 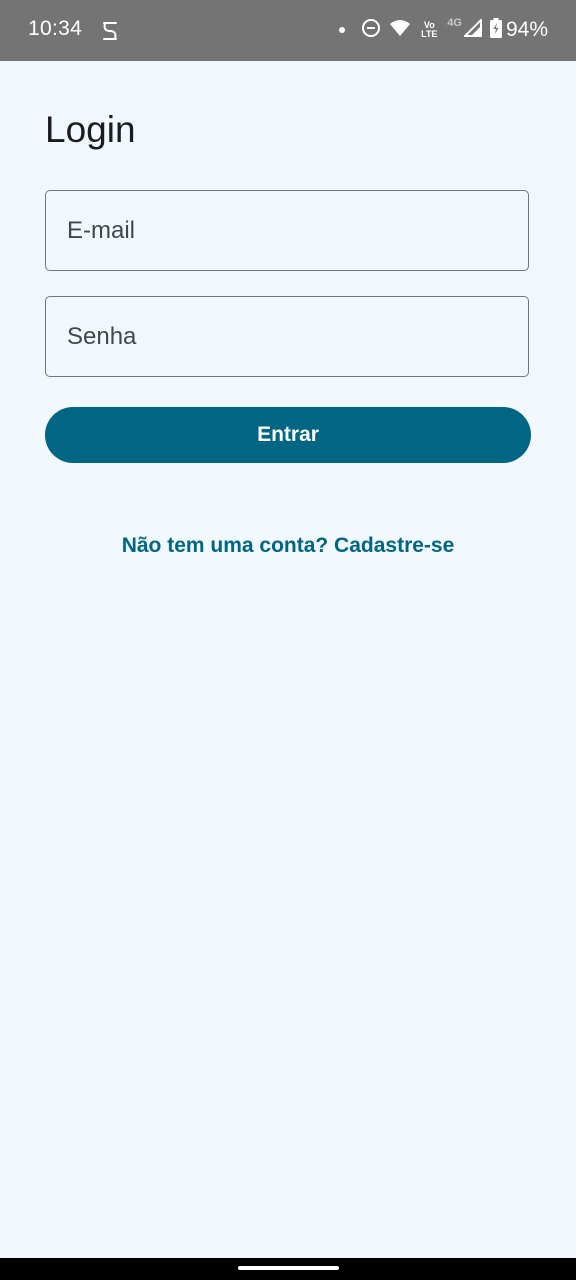 What do you see at coordinates (55, 28) in the screenshot?
I see `status-time: 10:34` at bounding box center [55, 28].